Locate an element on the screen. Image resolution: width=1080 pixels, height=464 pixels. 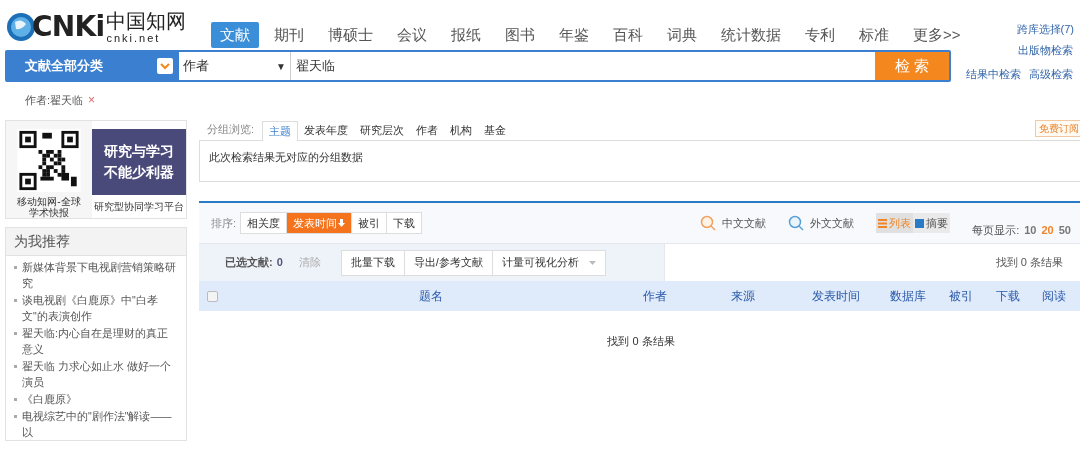
sort-label: 排序: is located at coordinates (224, 223).